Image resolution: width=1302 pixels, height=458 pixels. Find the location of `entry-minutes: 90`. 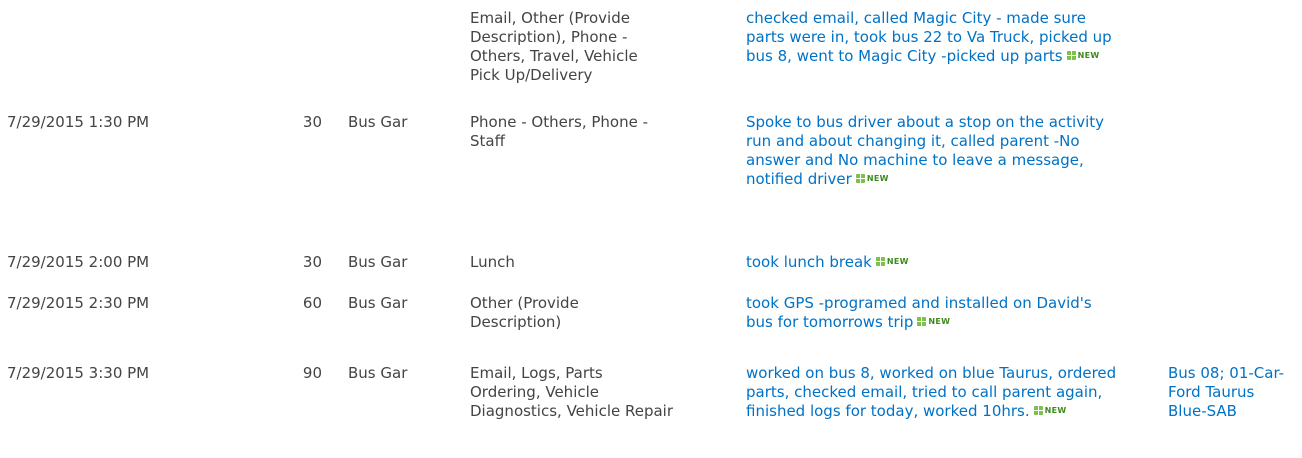

entry-minutes: 90 is located at coordinates (312, 373).